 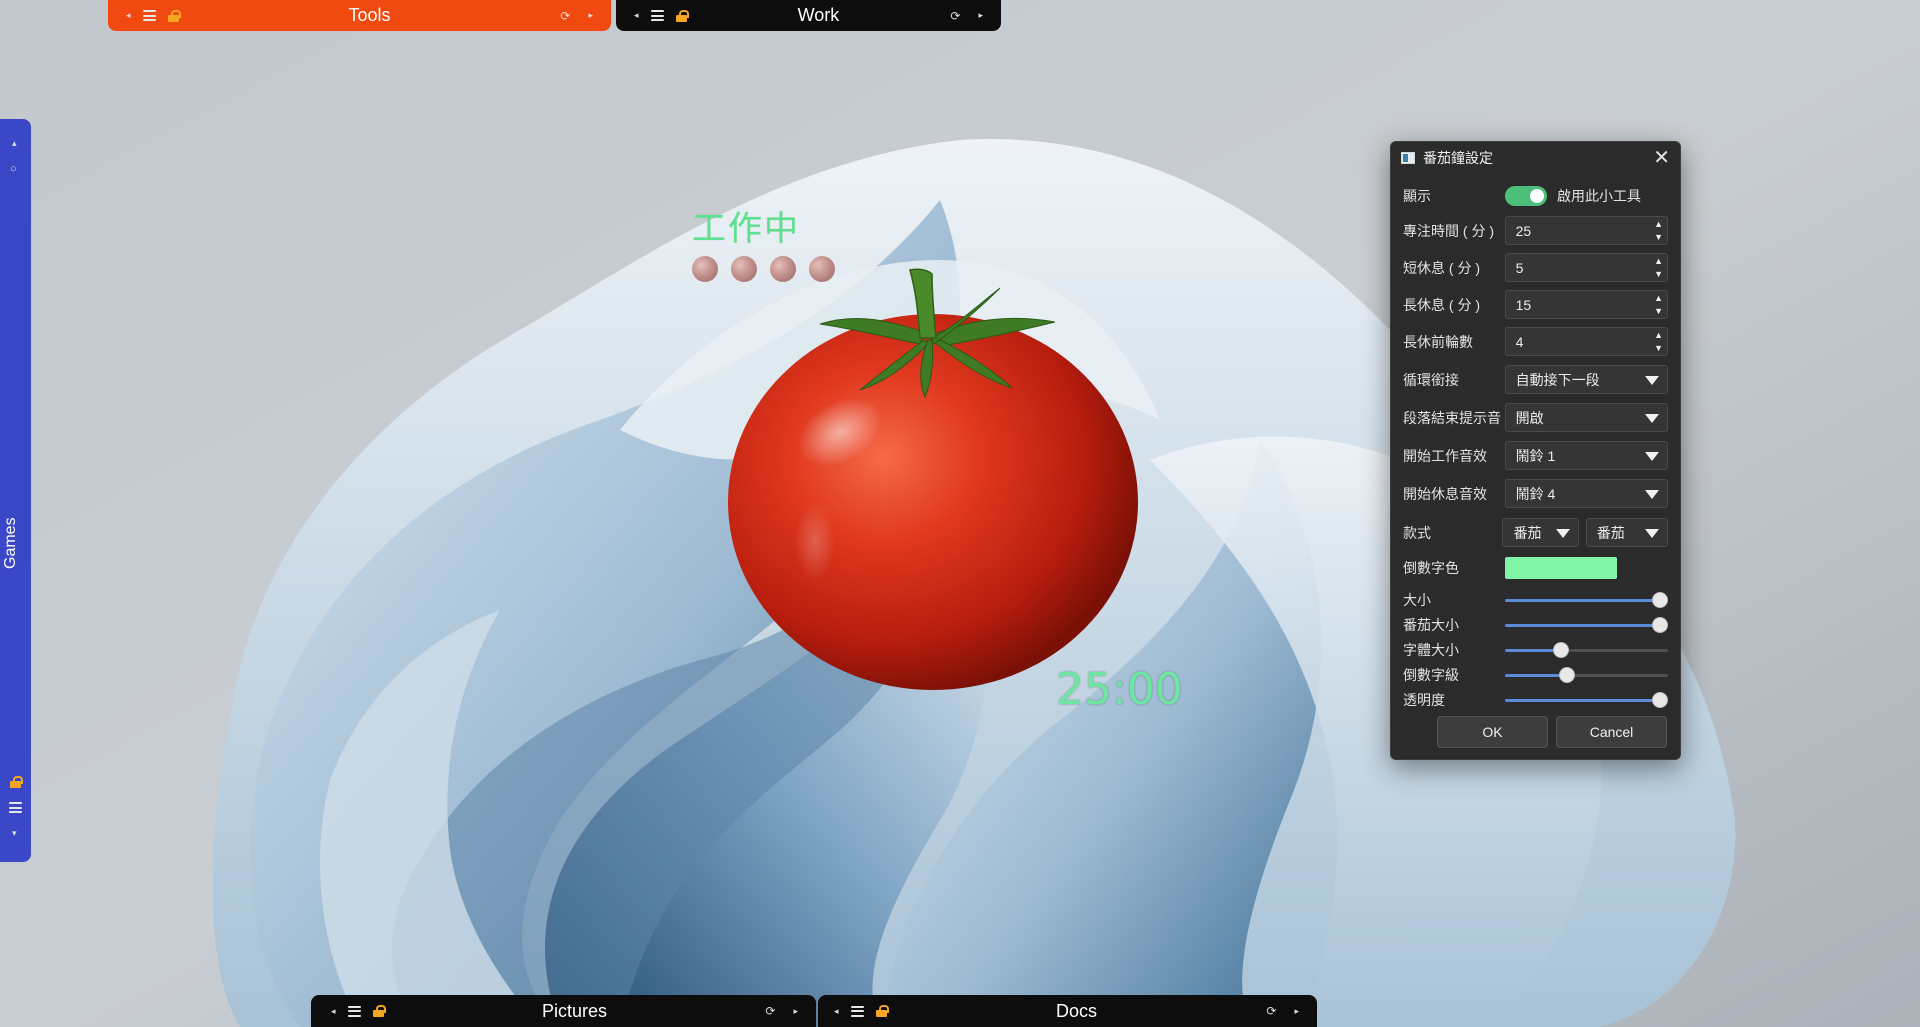 What do you see at coordinates (14, 143) in the screenshot?
I see `collapse-up-icon: ▴` at bounding box center [14, 143].